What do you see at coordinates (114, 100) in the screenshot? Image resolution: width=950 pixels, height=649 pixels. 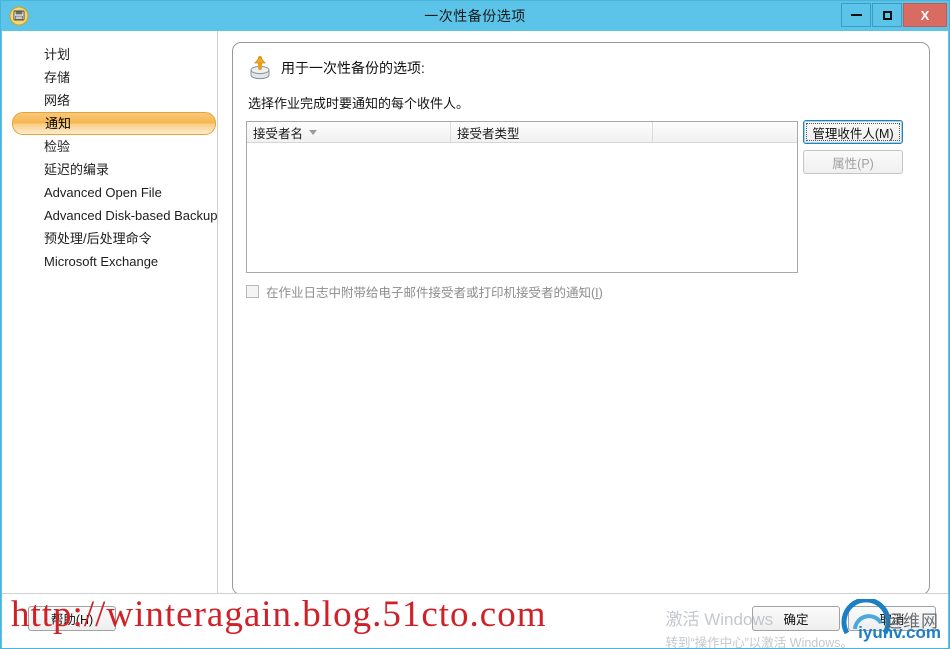 I see `sidebar-item-network: 网络` at bounding box center [114, 100].